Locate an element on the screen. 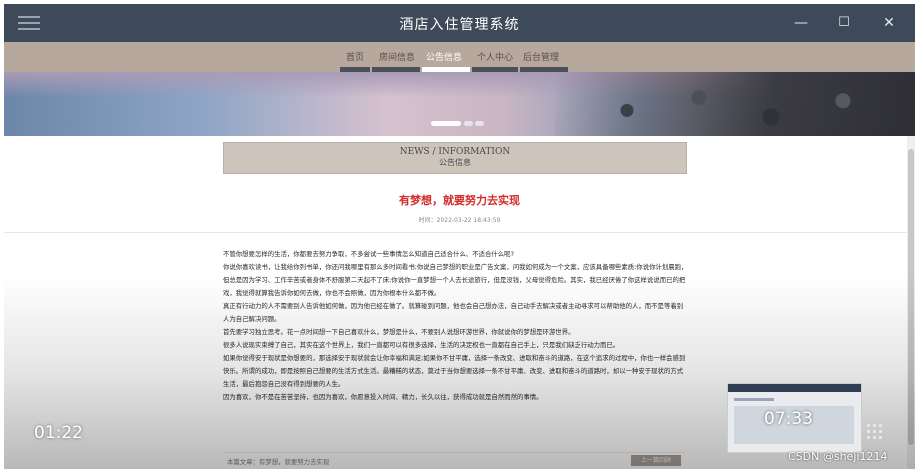 The width and height of the screenshot is (923, 473). nav-item-admin: 后台管理 is located at coordinates (541, 56).